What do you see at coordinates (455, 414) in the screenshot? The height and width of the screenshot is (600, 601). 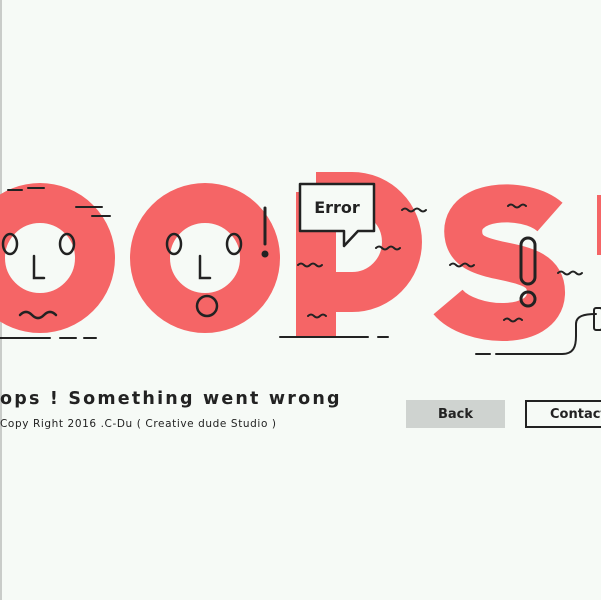 I see `back-button: Back` at bounding box center [455, 414].